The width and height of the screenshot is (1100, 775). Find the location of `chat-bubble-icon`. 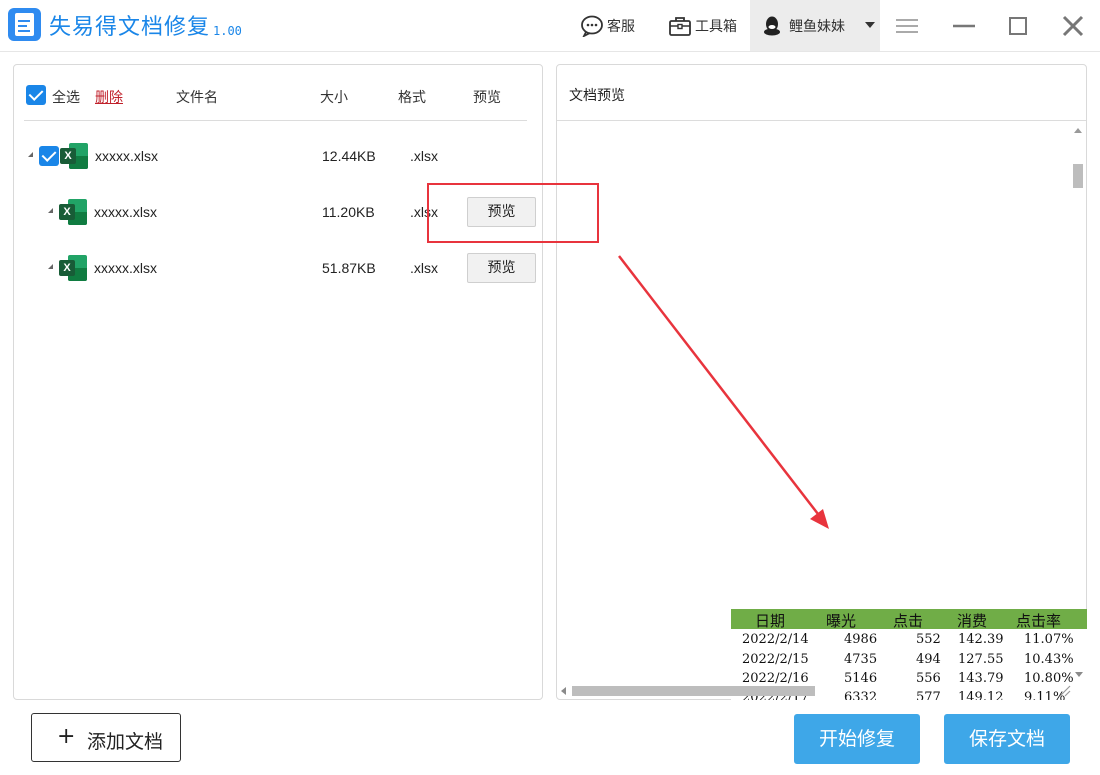

chat-bubble-icon is located at coordinates (592, 26).